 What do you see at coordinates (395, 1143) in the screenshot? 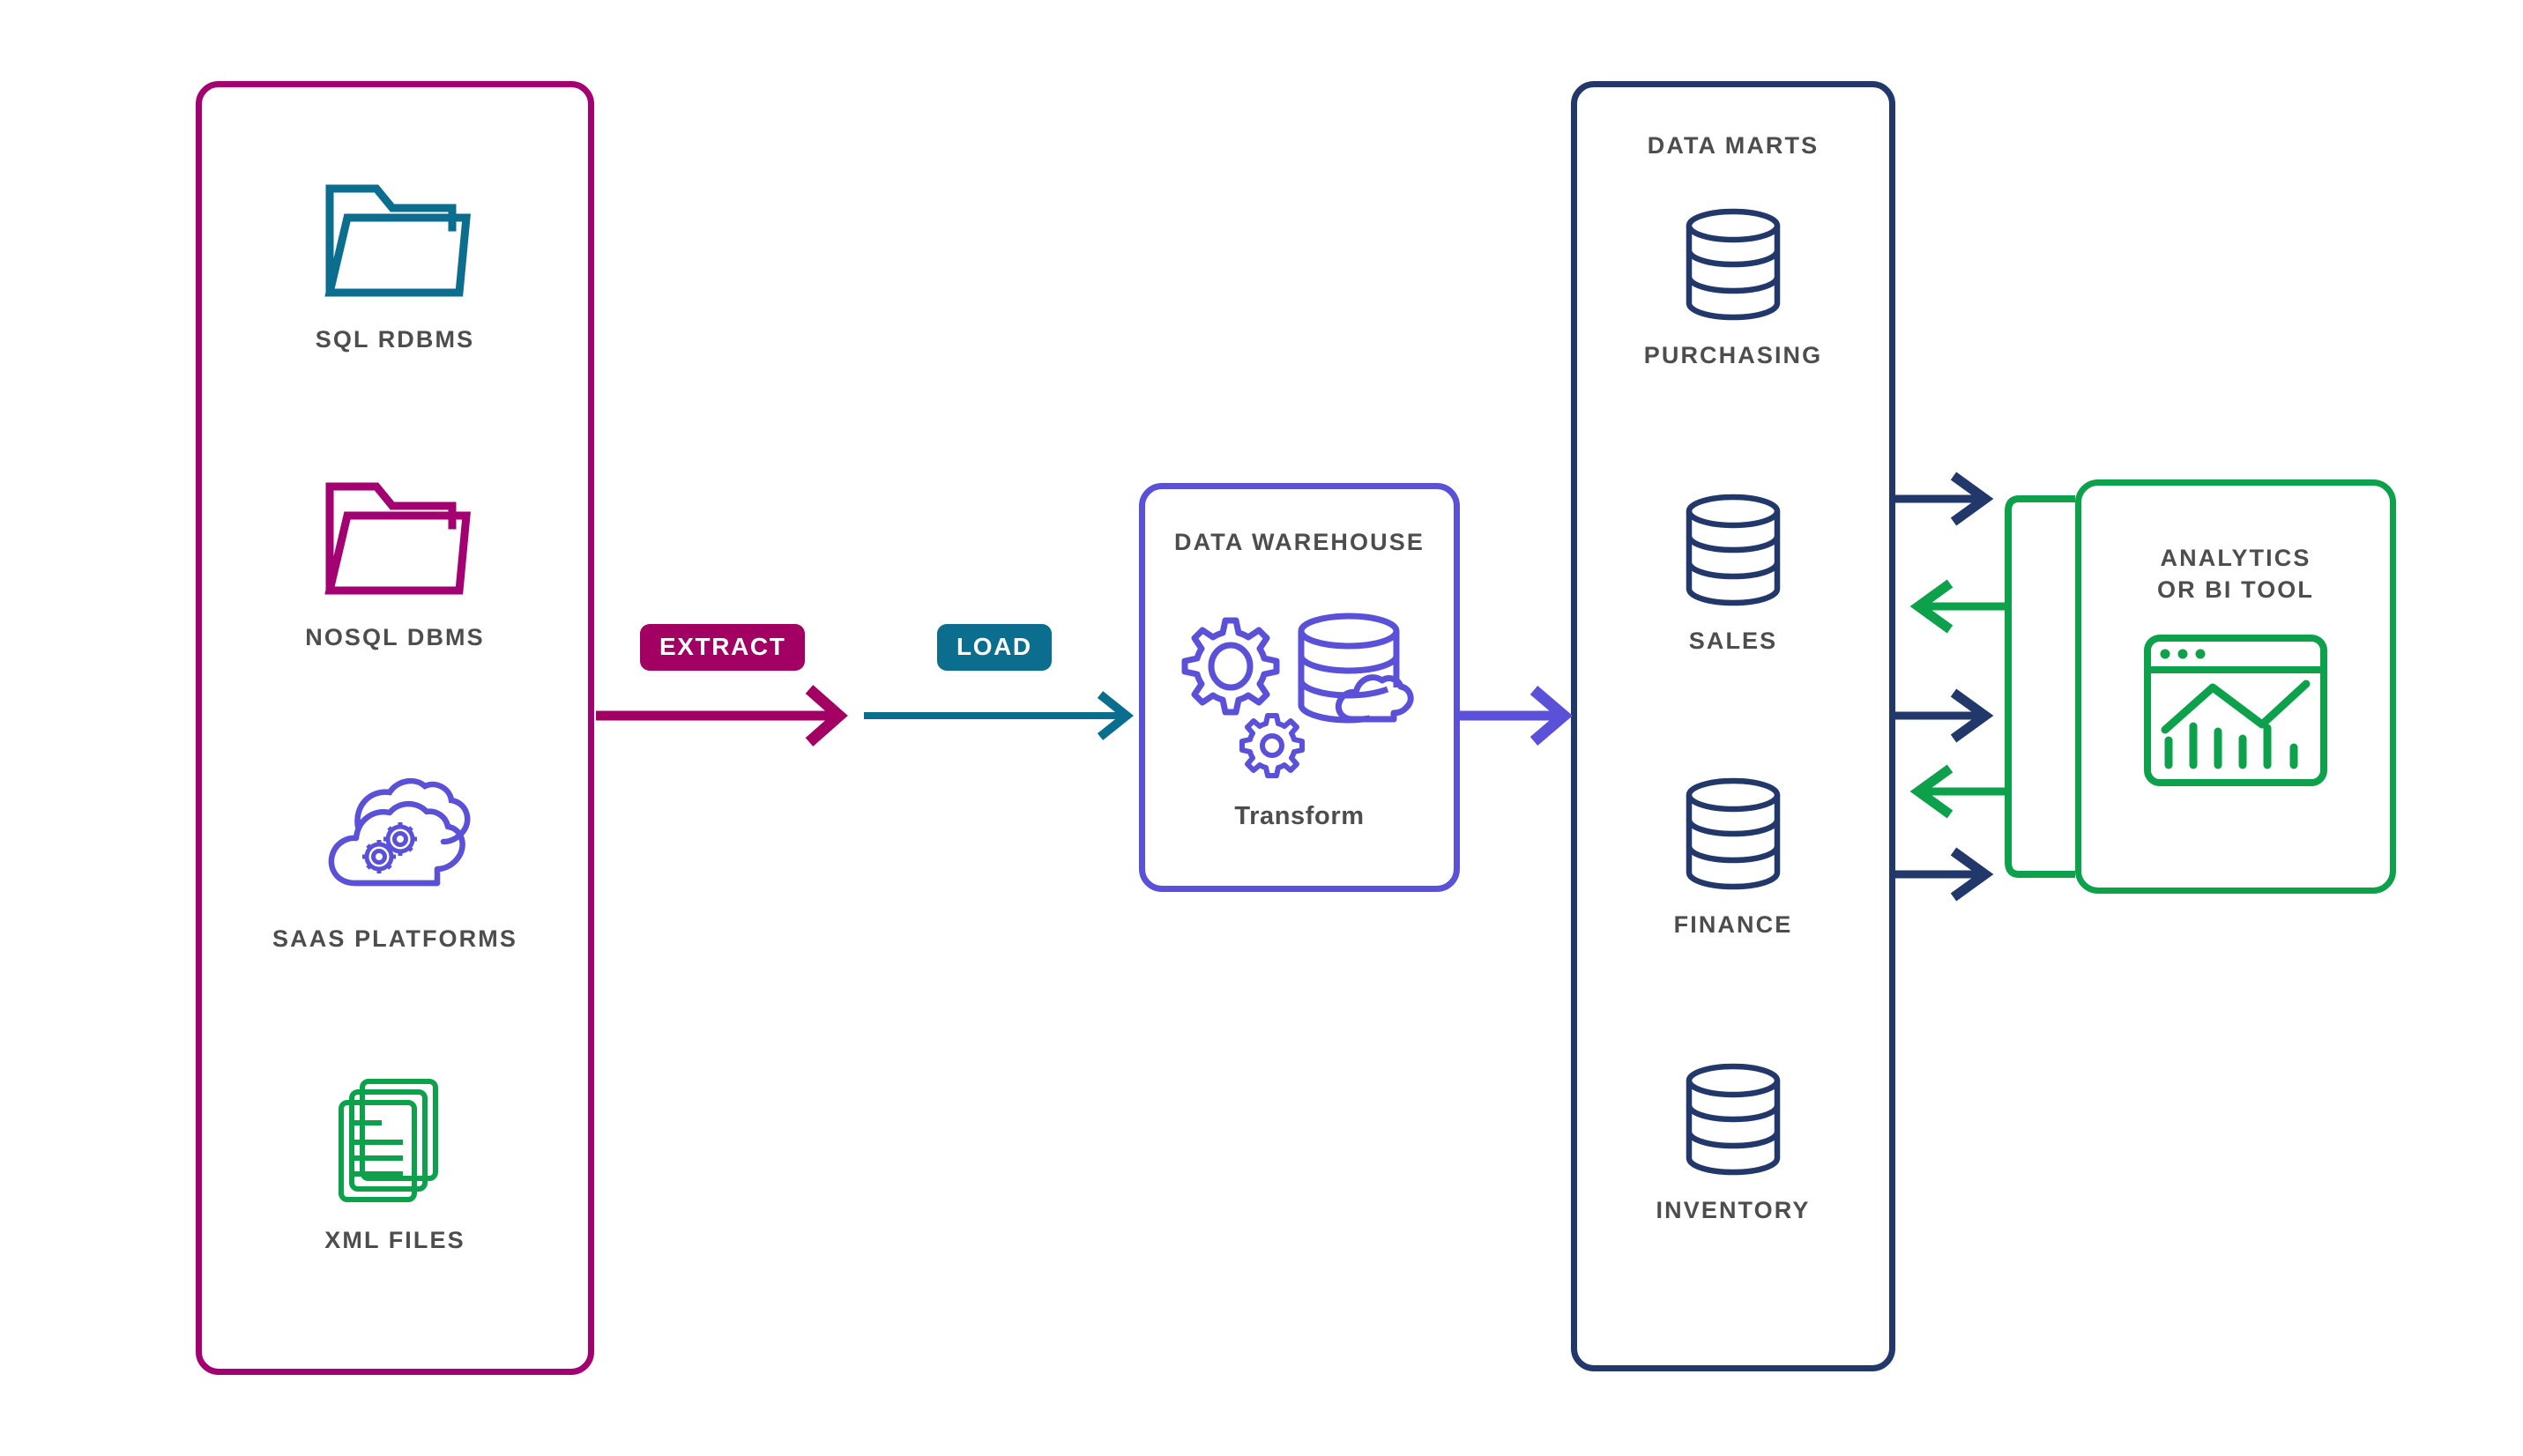
I see `documents-stack-icon` at bounding box center [395, 1143].